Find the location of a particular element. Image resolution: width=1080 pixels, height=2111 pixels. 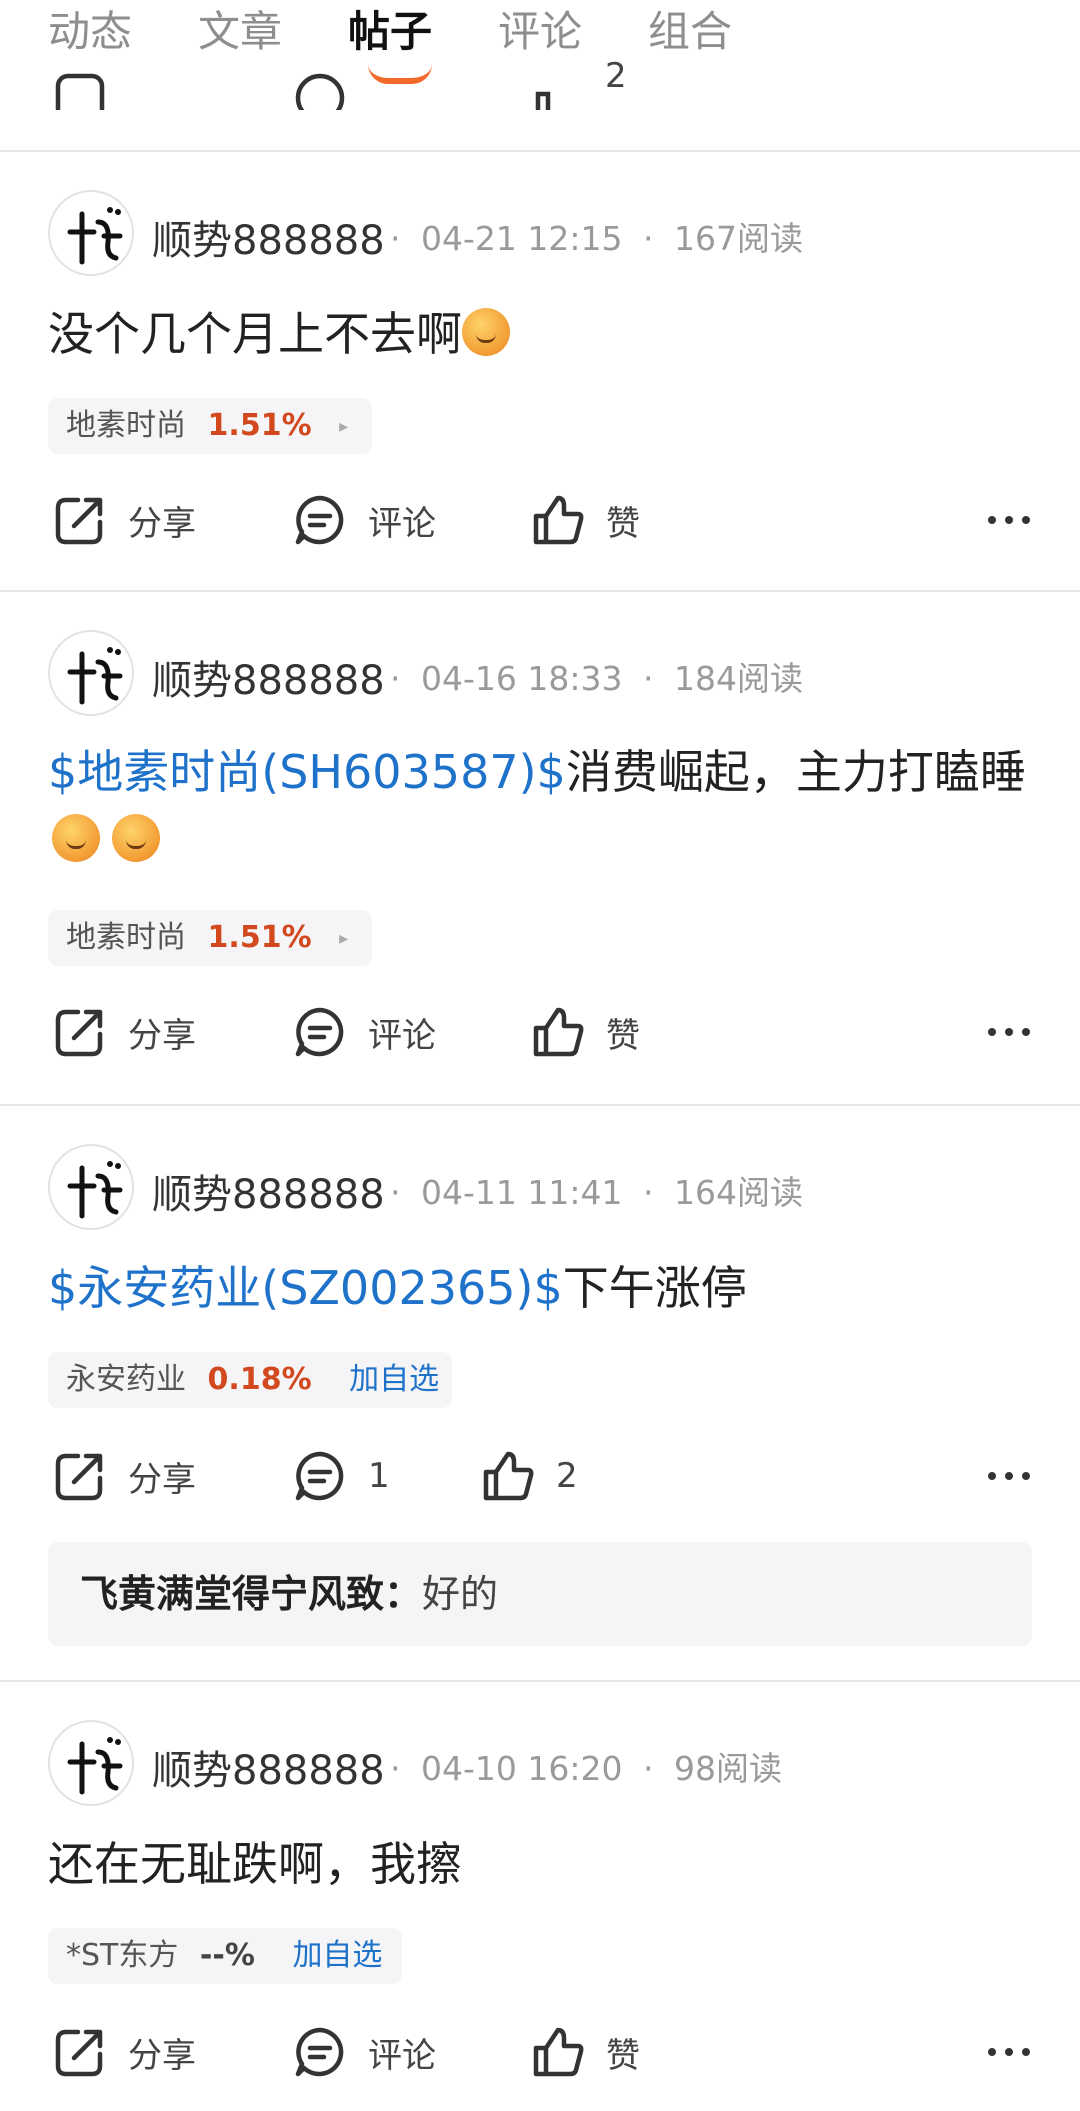

post-content: $永安药业(SZ002365)$下午涨停 is located at coordinates (543, 1288).